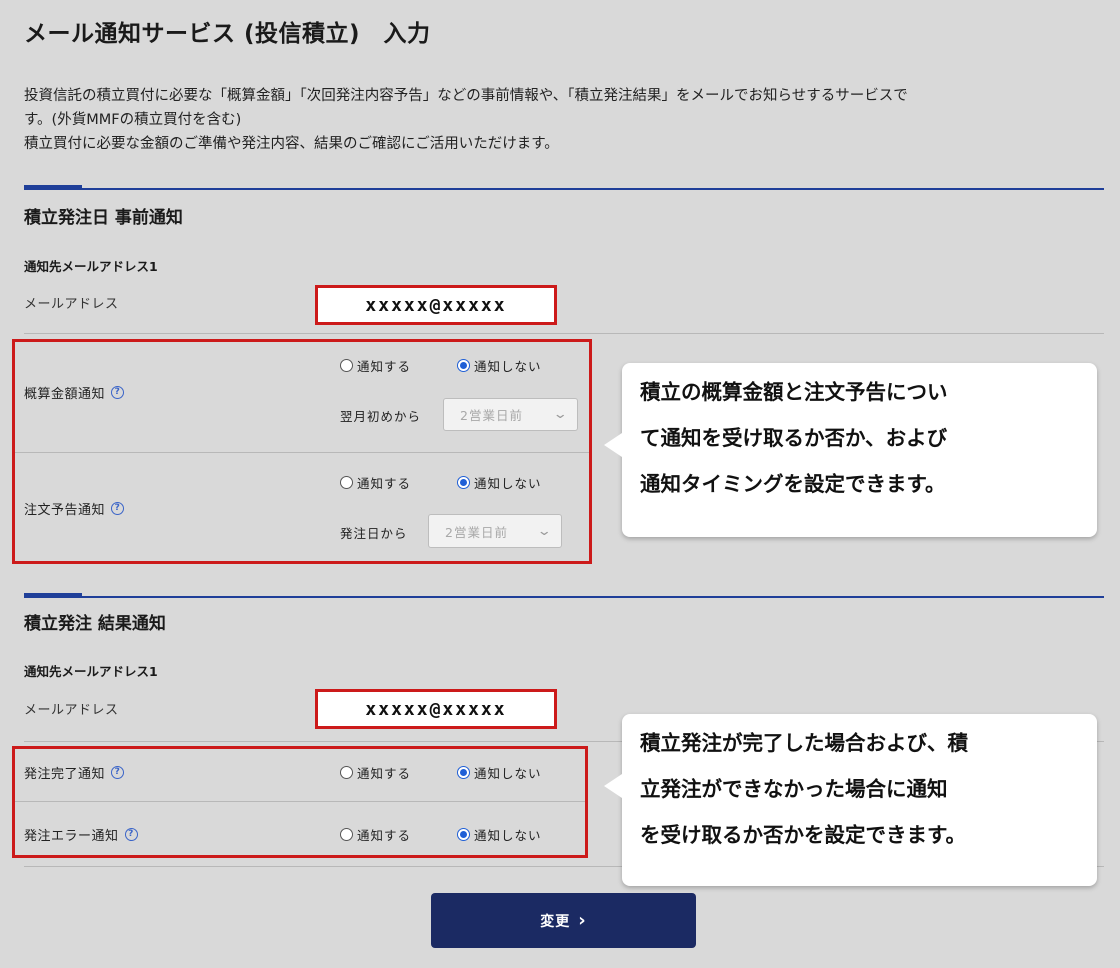  I want to click on callout-line: て通知を受け取るか否か、および, so click(794, 438).